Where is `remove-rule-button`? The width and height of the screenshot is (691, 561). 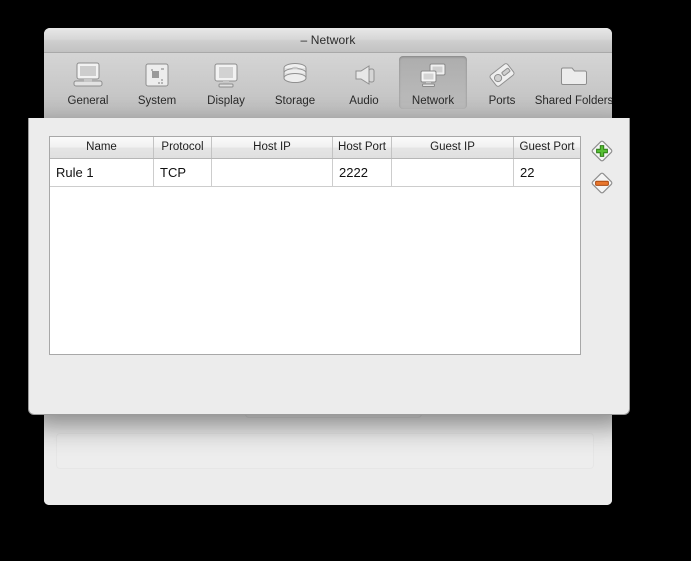 remove-rule-button is located at coordinates (602, 183).